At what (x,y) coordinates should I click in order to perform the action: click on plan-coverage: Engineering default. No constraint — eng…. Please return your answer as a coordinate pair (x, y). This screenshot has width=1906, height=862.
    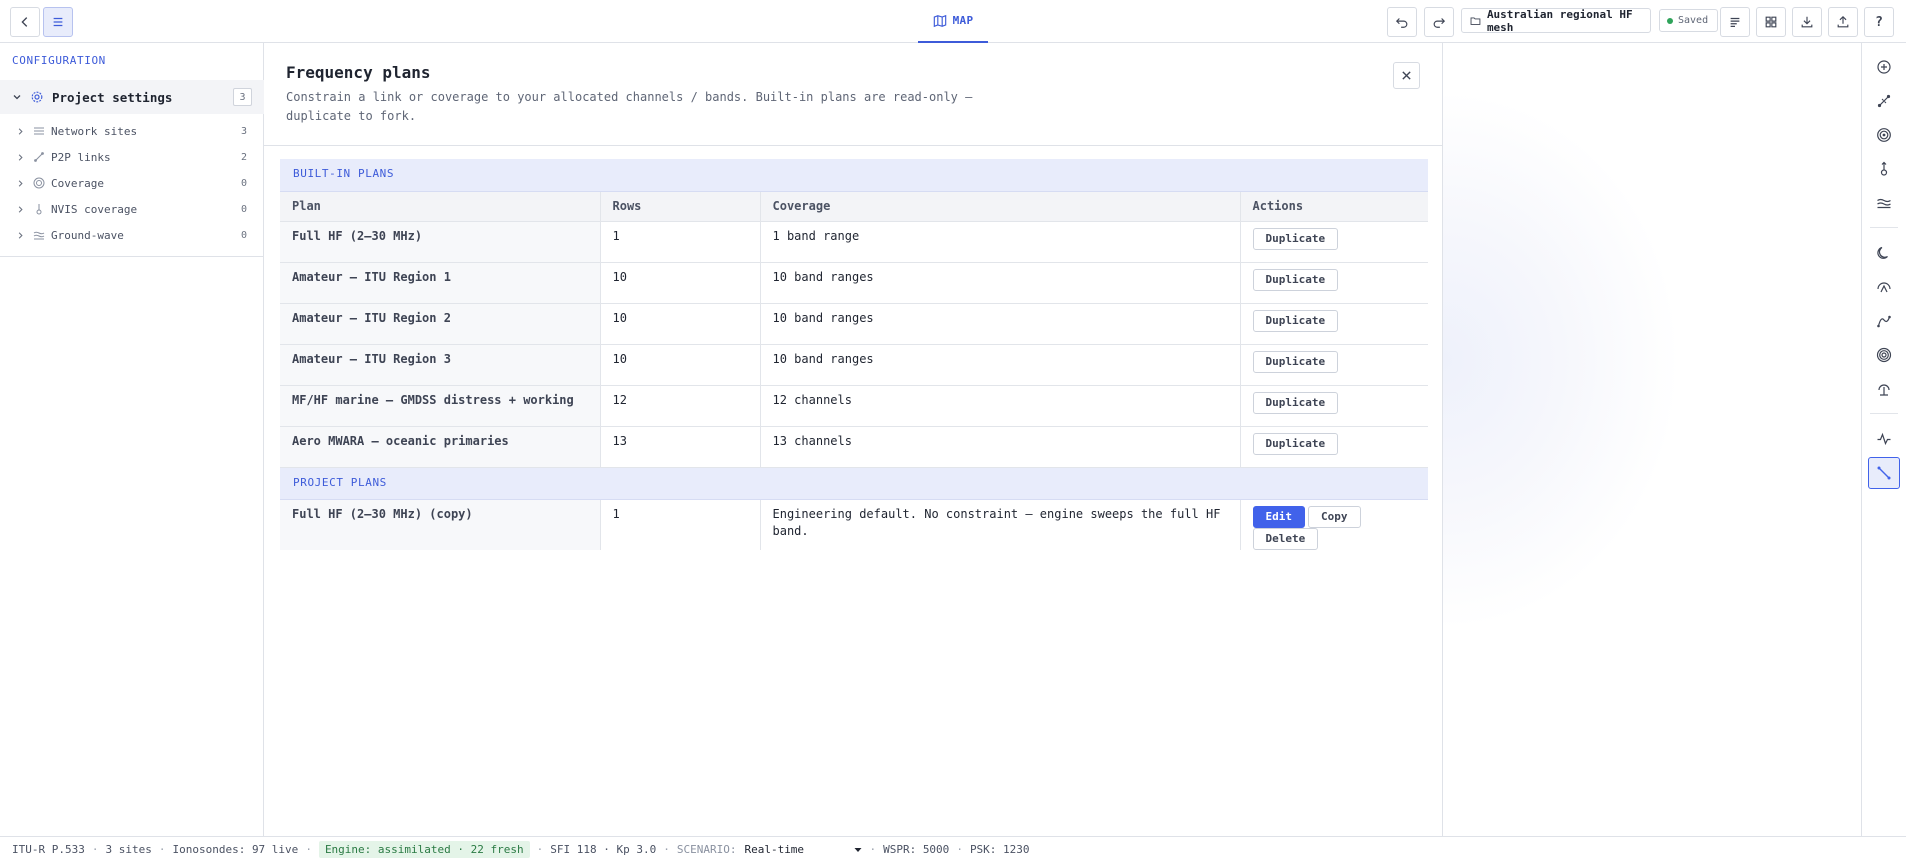
    Looking at the image, I should click on (1000, 524).